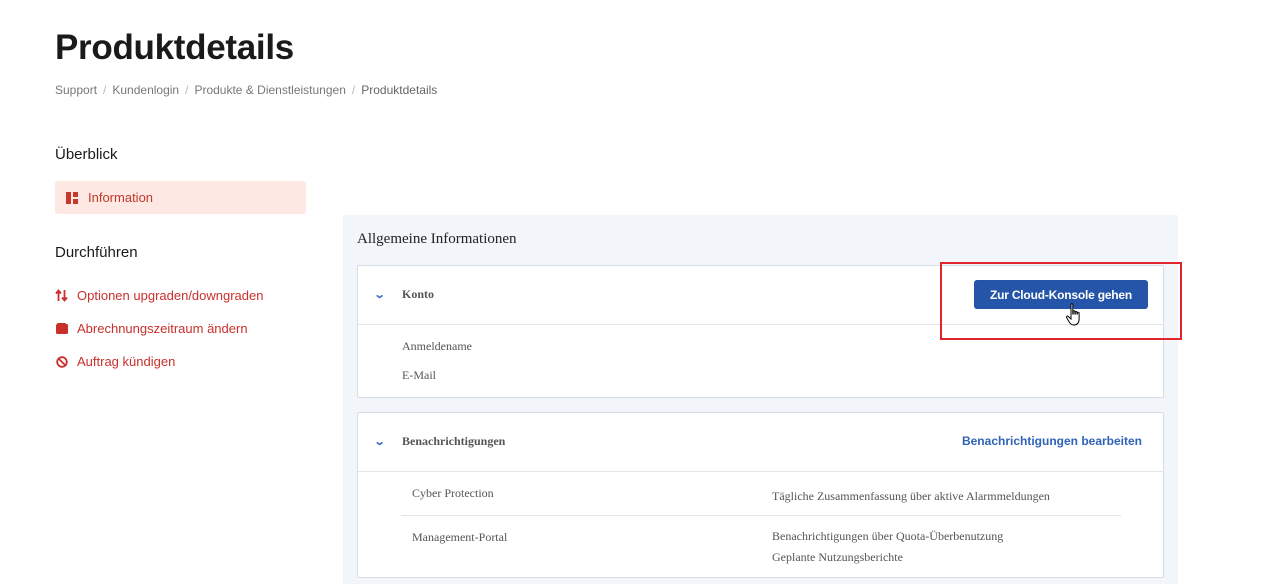 This screenshot has width=1267, height=584. I want to click on arrows-updown-icon, so click(61, 295).